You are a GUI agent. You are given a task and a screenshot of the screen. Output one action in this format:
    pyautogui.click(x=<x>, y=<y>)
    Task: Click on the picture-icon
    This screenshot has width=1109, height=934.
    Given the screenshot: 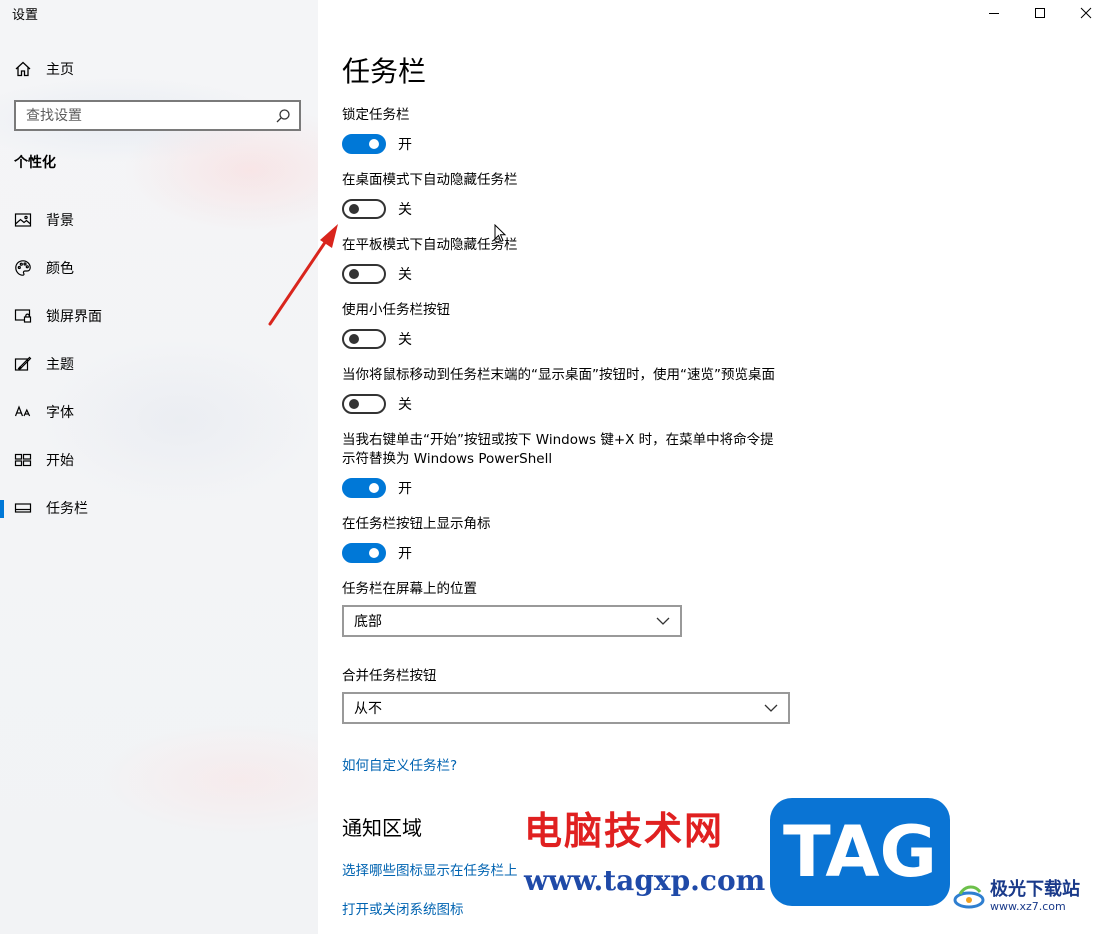 What is the action you would take?
    pyautogui.click(x=23, y=220)
    